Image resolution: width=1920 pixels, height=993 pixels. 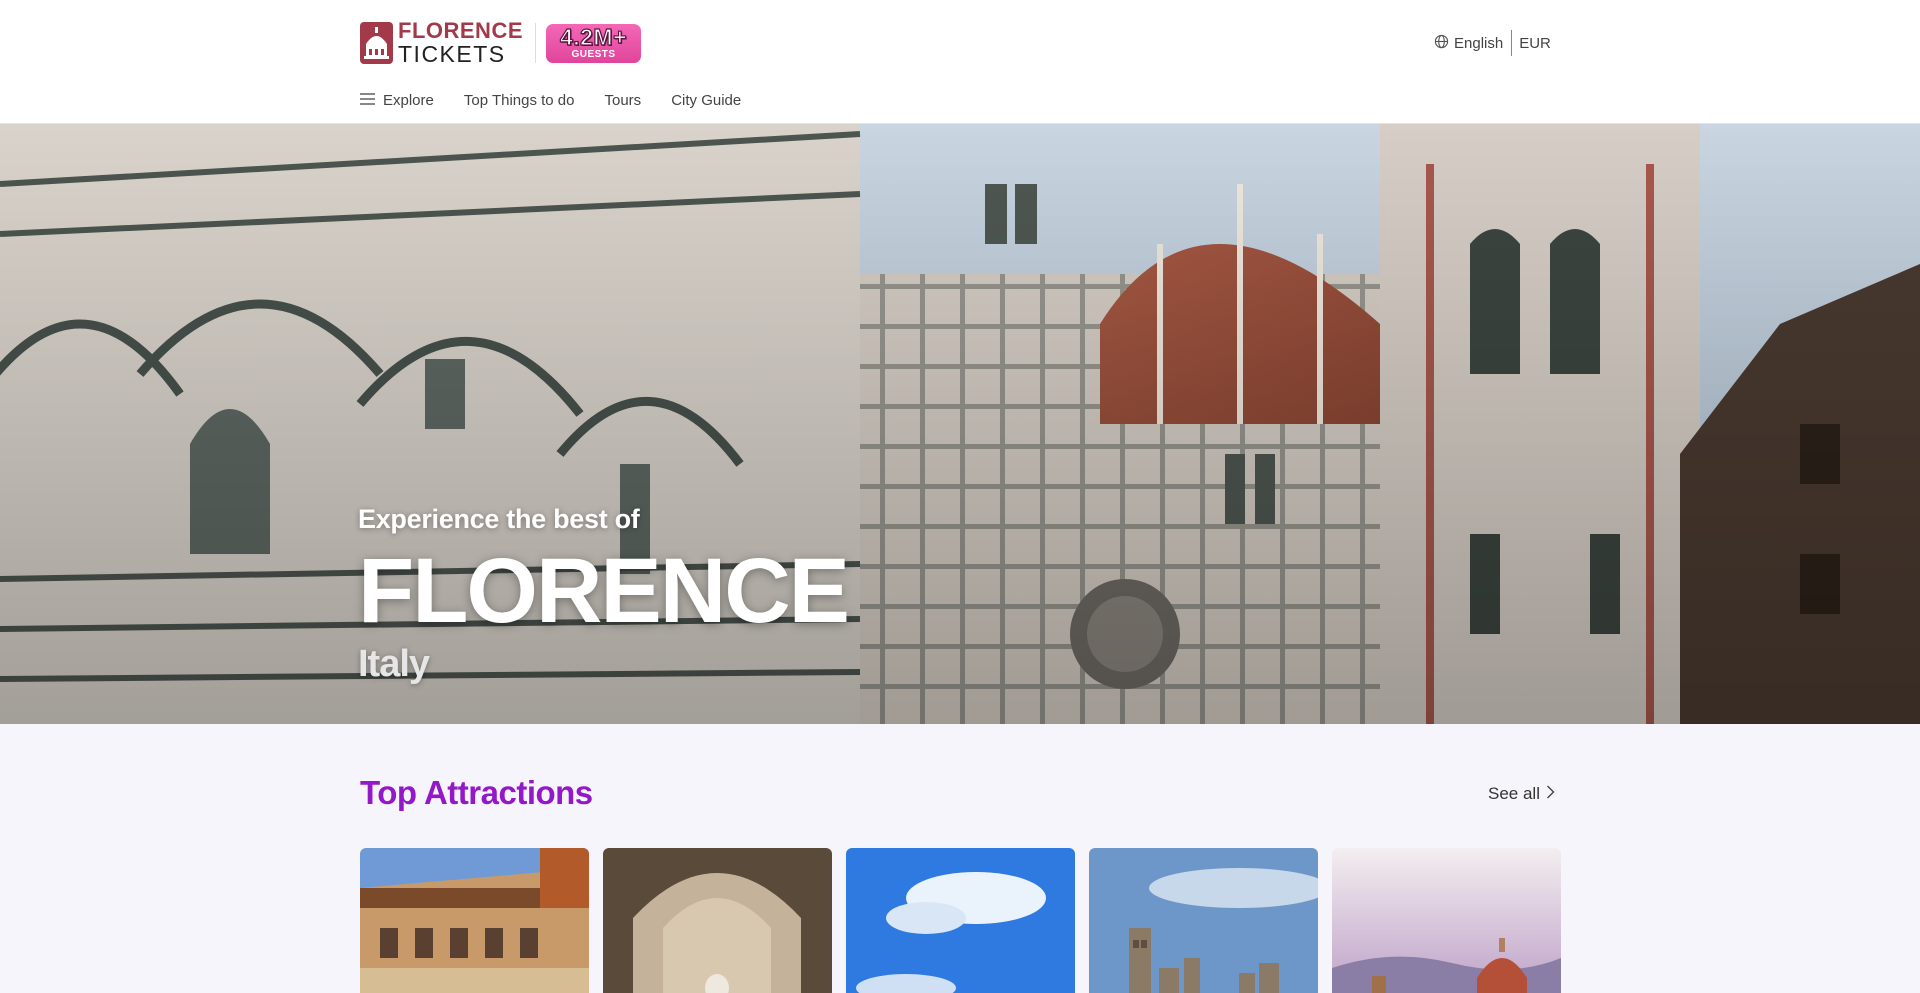 I want to click on logo-divider, so click(x=535, y=43).